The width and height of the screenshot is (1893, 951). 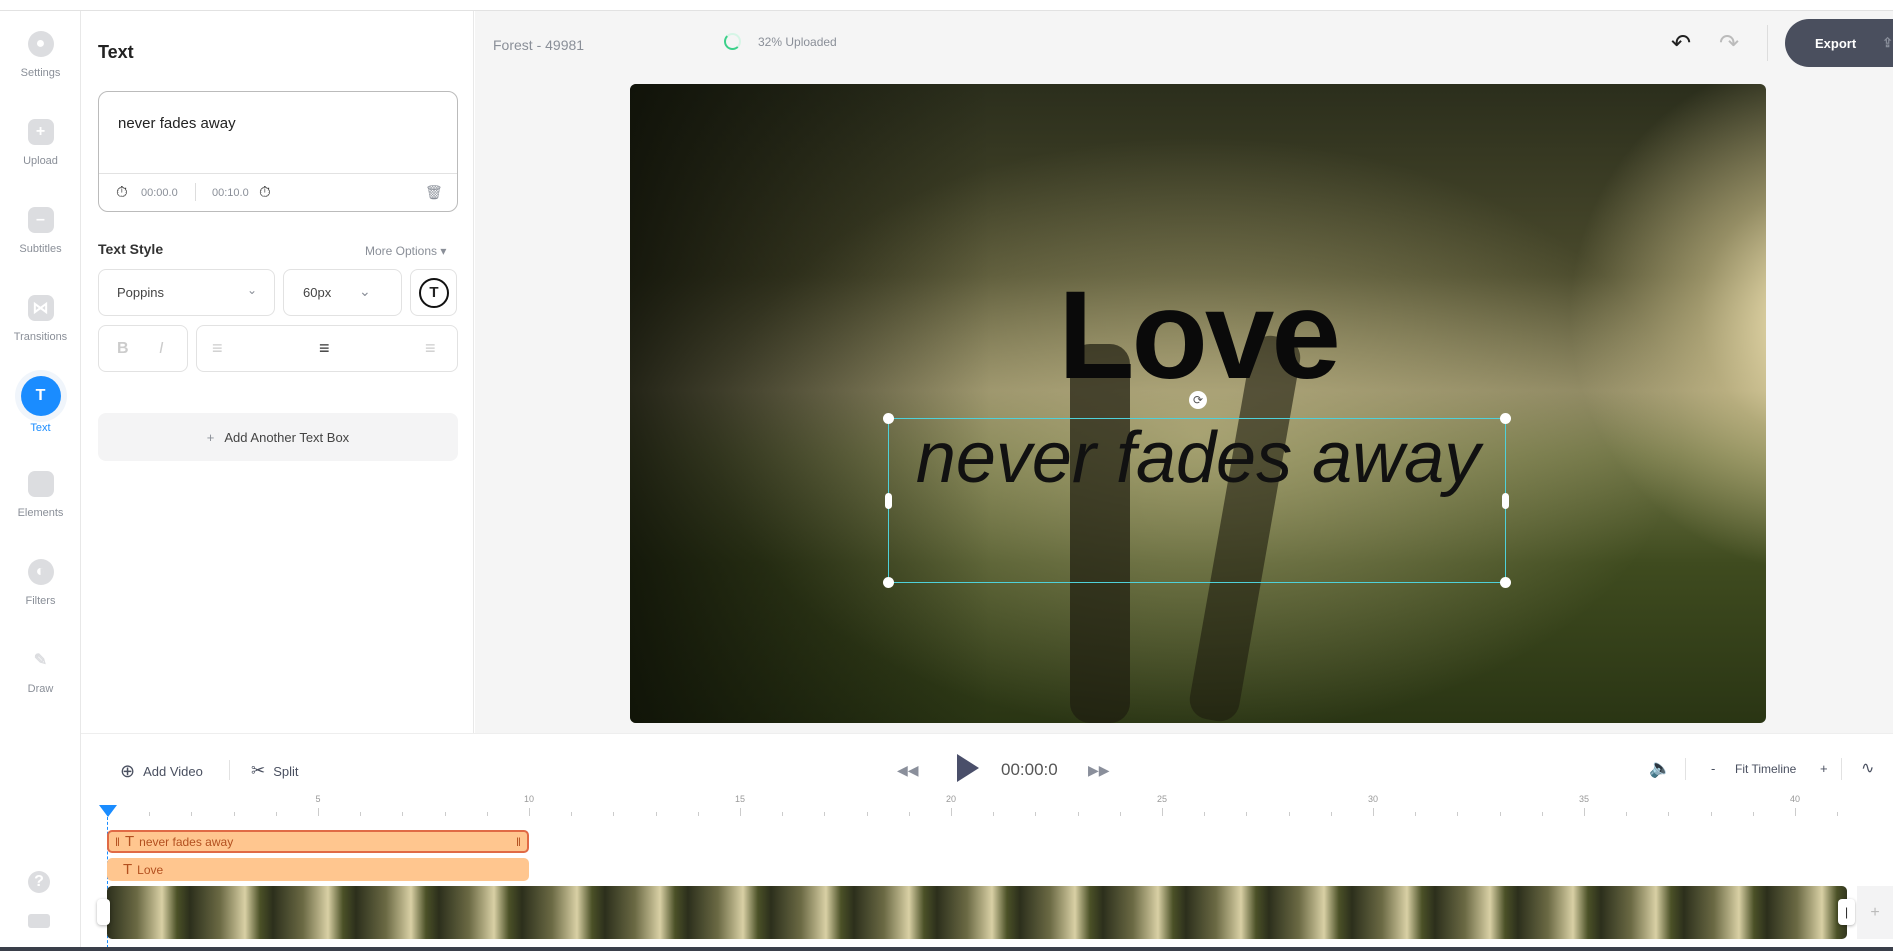 What do you see at coordinates (1794, 799) in the screenshot?
I see `ruler-label: 40` at bounding box center [1794, 799].